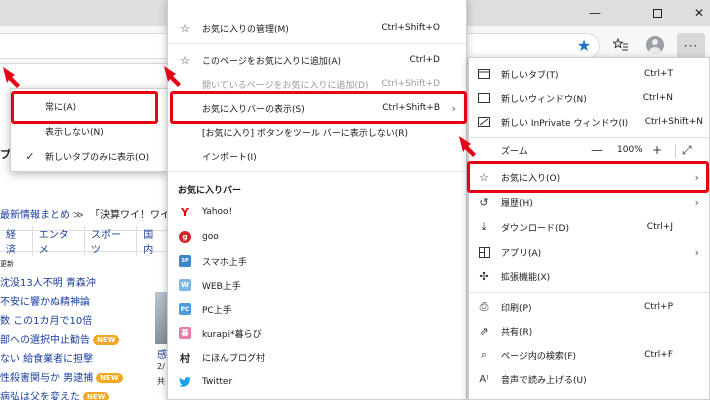 The image size is (710, 400). Describe the element at coordinates (217, 310) in the screenshot. I see `favorite-pc-jouzu-label: PC上手` at that location.